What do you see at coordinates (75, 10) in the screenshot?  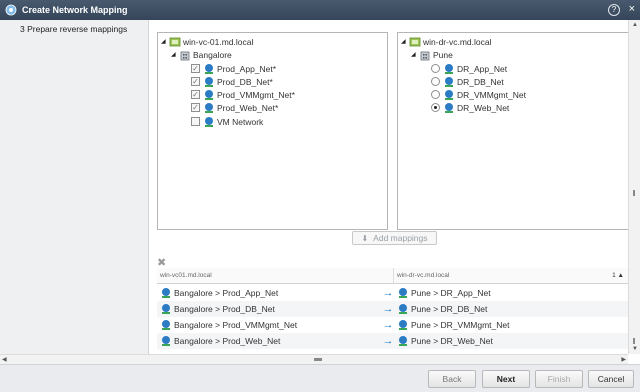 I see `window-title: Create Network Mapping` at bounding box center [75, 10].